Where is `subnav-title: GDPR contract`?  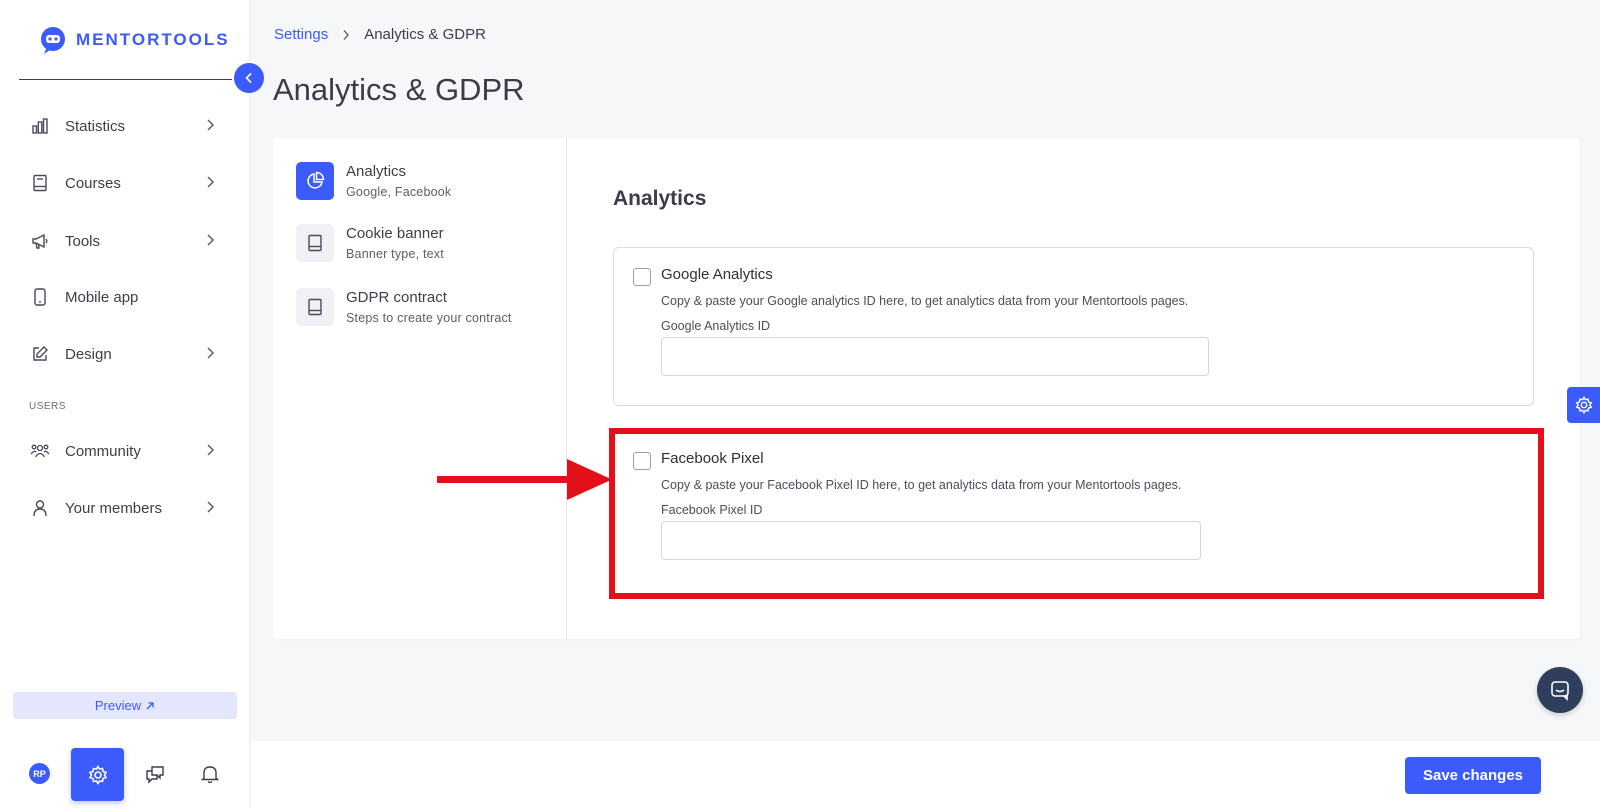 subnav-title: GDPR contract is located at coordinates (396, 297).